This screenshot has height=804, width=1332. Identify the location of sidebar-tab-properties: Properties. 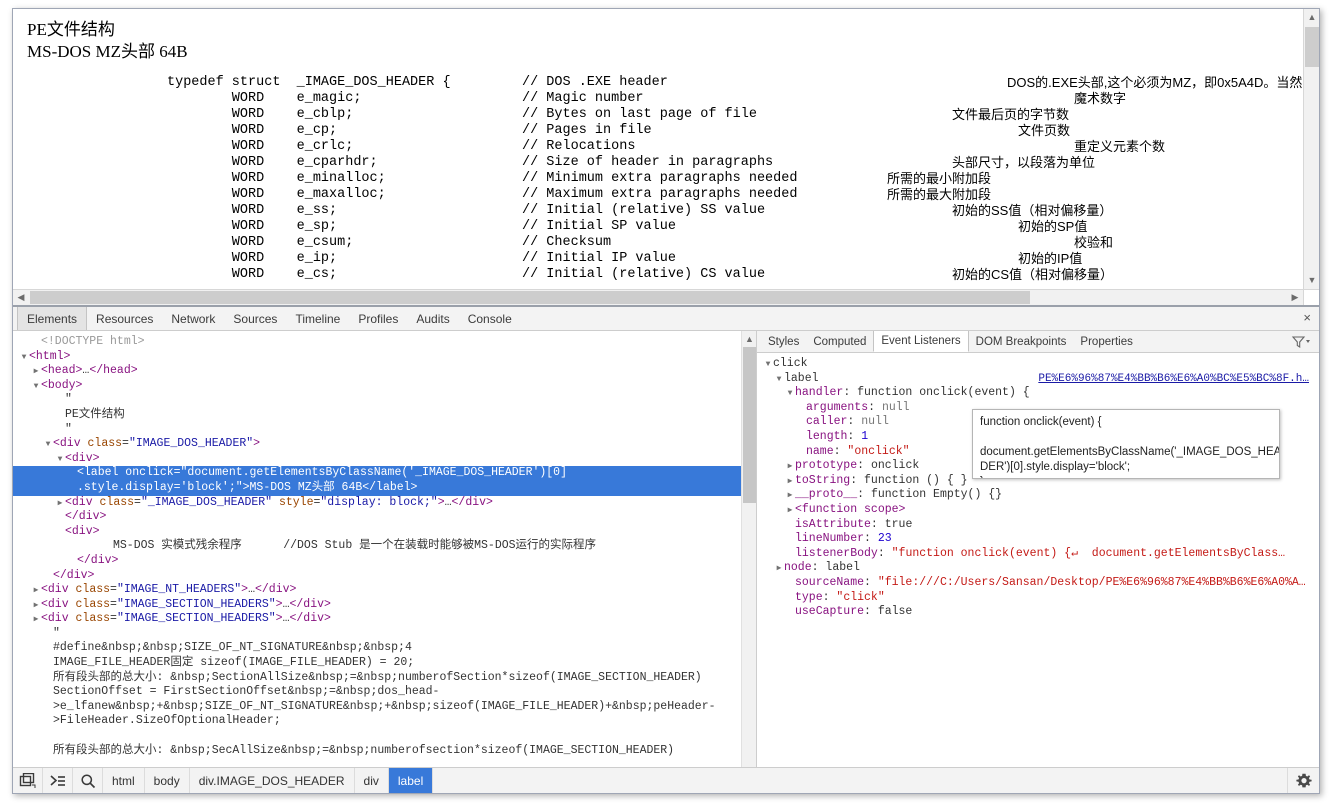
(1106, 341).